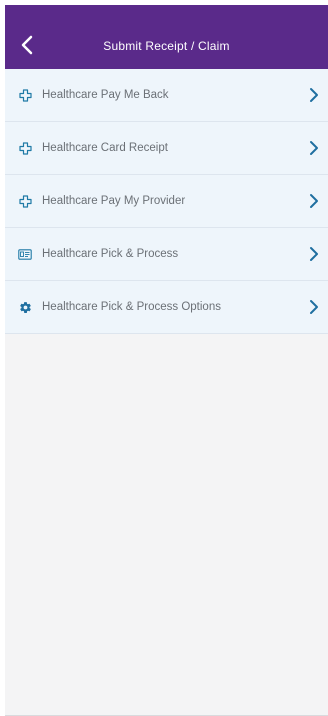 The image size is (328, 716). I want to click on menu-item-label: Healthcare Pick & Process, so click(110, 254).